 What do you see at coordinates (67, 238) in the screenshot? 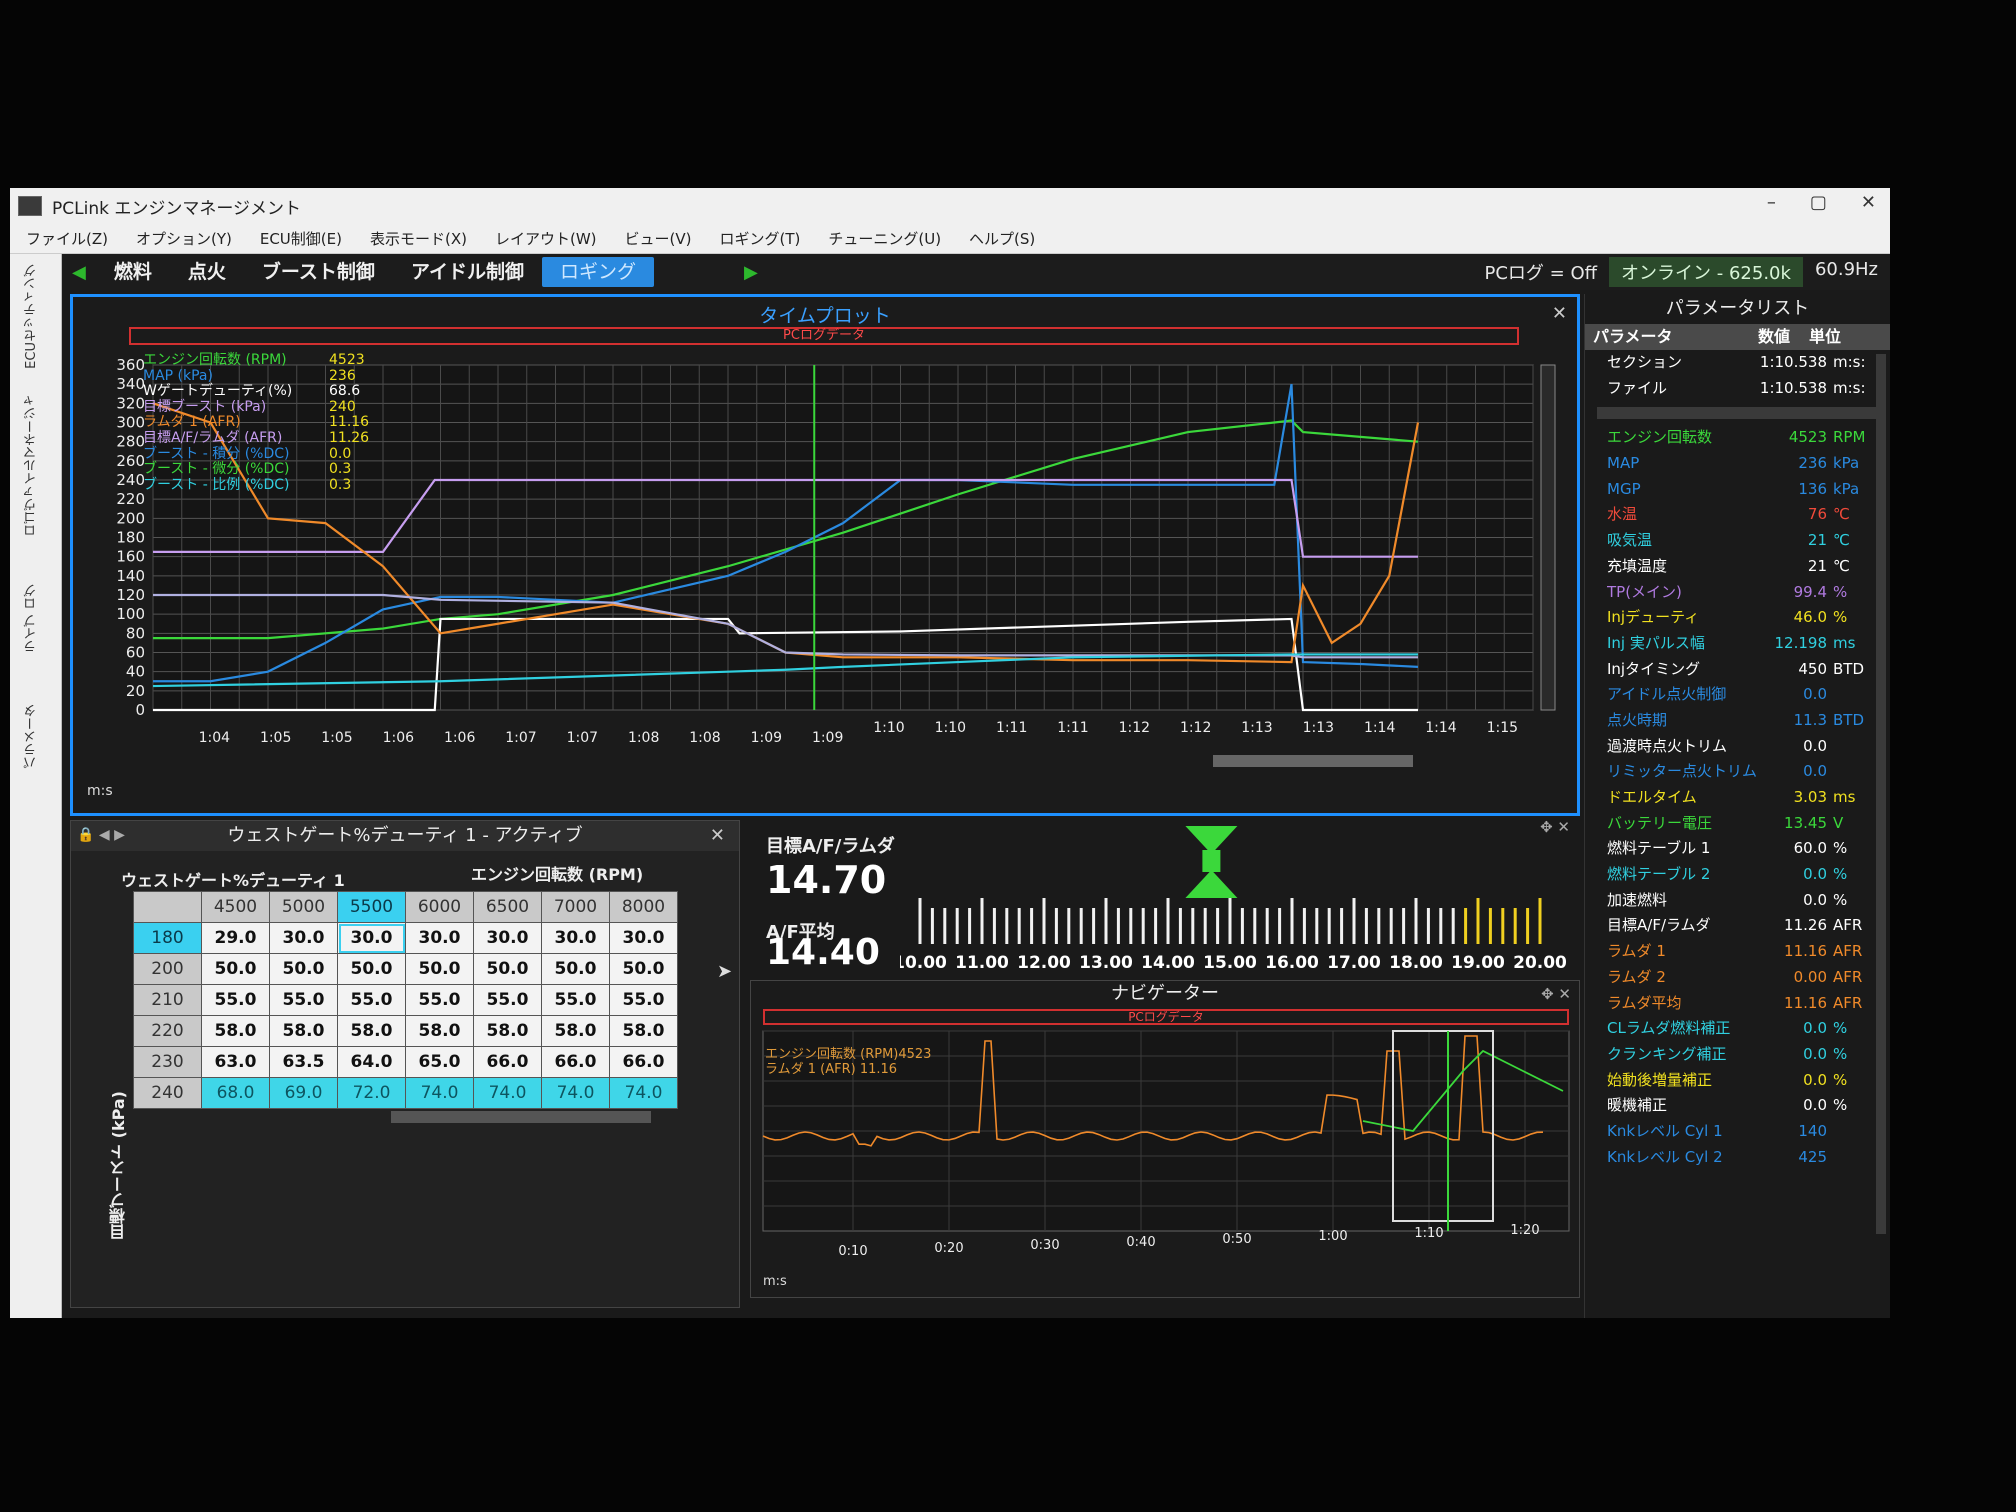
I see `menu-file: ファイル(Z)` at bounding box center [67, 238].